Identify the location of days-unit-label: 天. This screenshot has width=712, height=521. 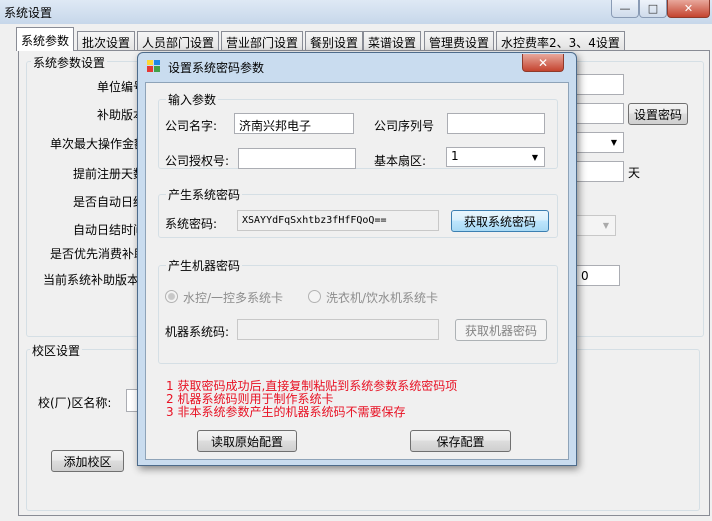
(634, 173).